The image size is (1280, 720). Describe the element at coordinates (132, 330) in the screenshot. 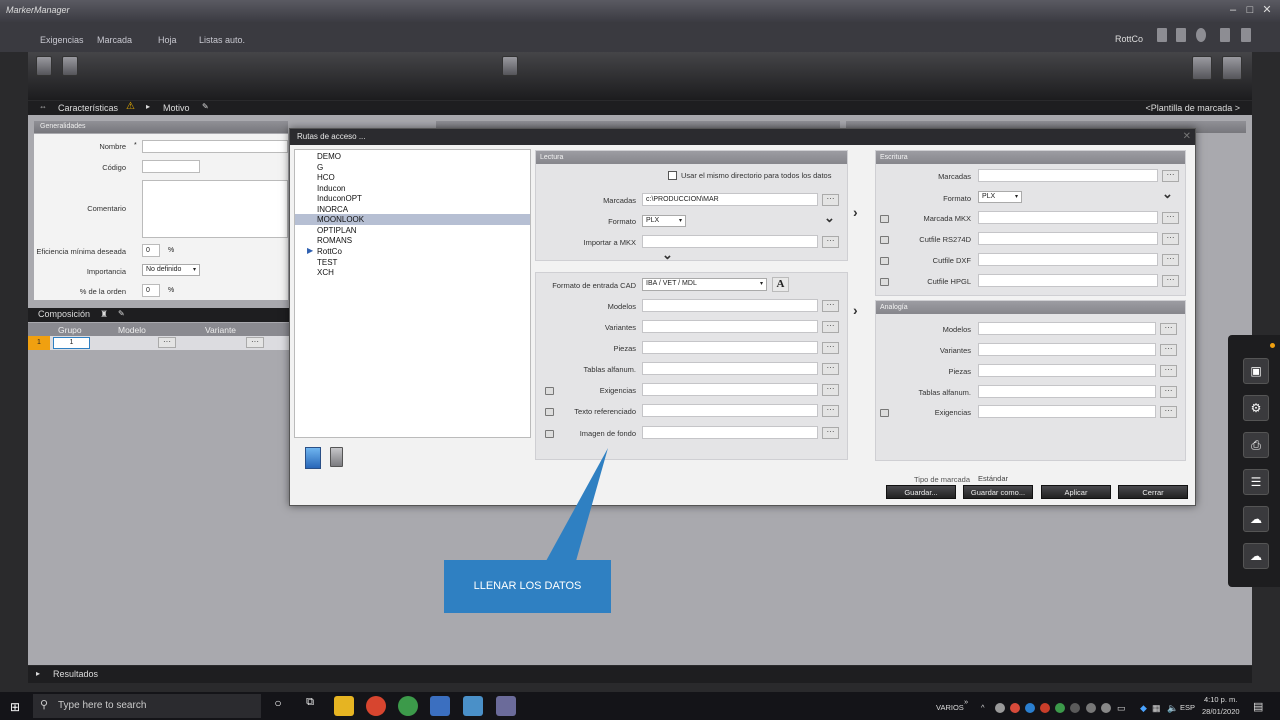

I see `column-modelo: Modelo` at that location.